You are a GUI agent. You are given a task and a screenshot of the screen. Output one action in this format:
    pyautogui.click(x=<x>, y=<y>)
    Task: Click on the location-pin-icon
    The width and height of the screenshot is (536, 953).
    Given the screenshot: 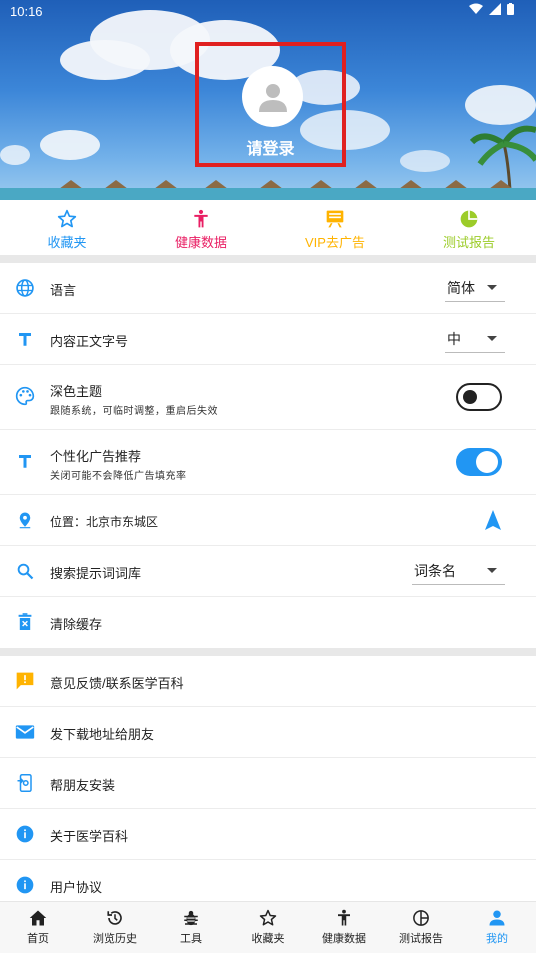 What is the action you would take?
    pyautogui.click(x=25, y=520)
    